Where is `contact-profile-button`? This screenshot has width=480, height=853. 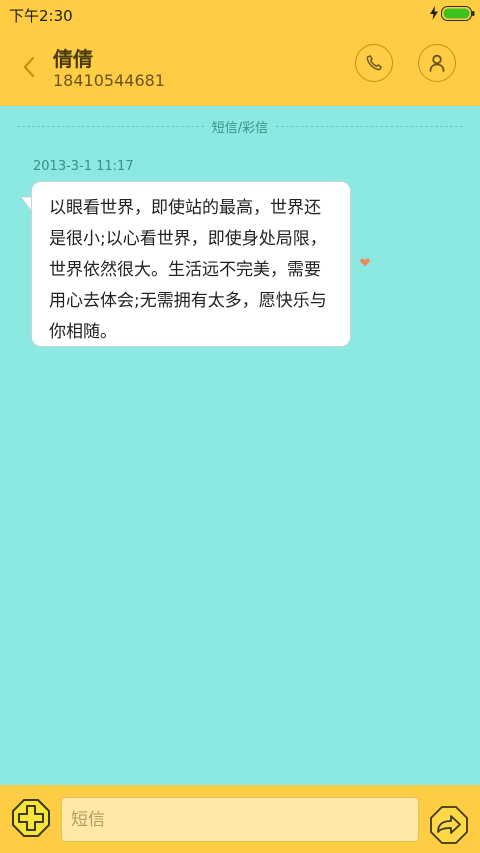
contact-profile-button is located at coordinates (437, 63).